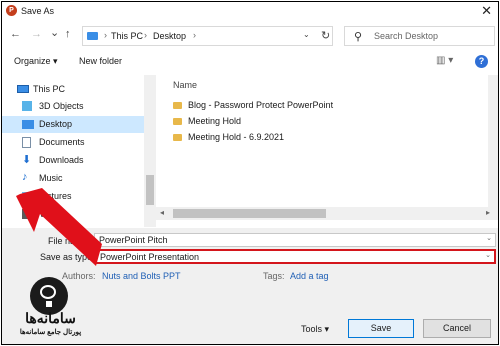 The height and width of the screenshot is (346, 500). I want to click on search-icon: ⚲, so click(358, 37).